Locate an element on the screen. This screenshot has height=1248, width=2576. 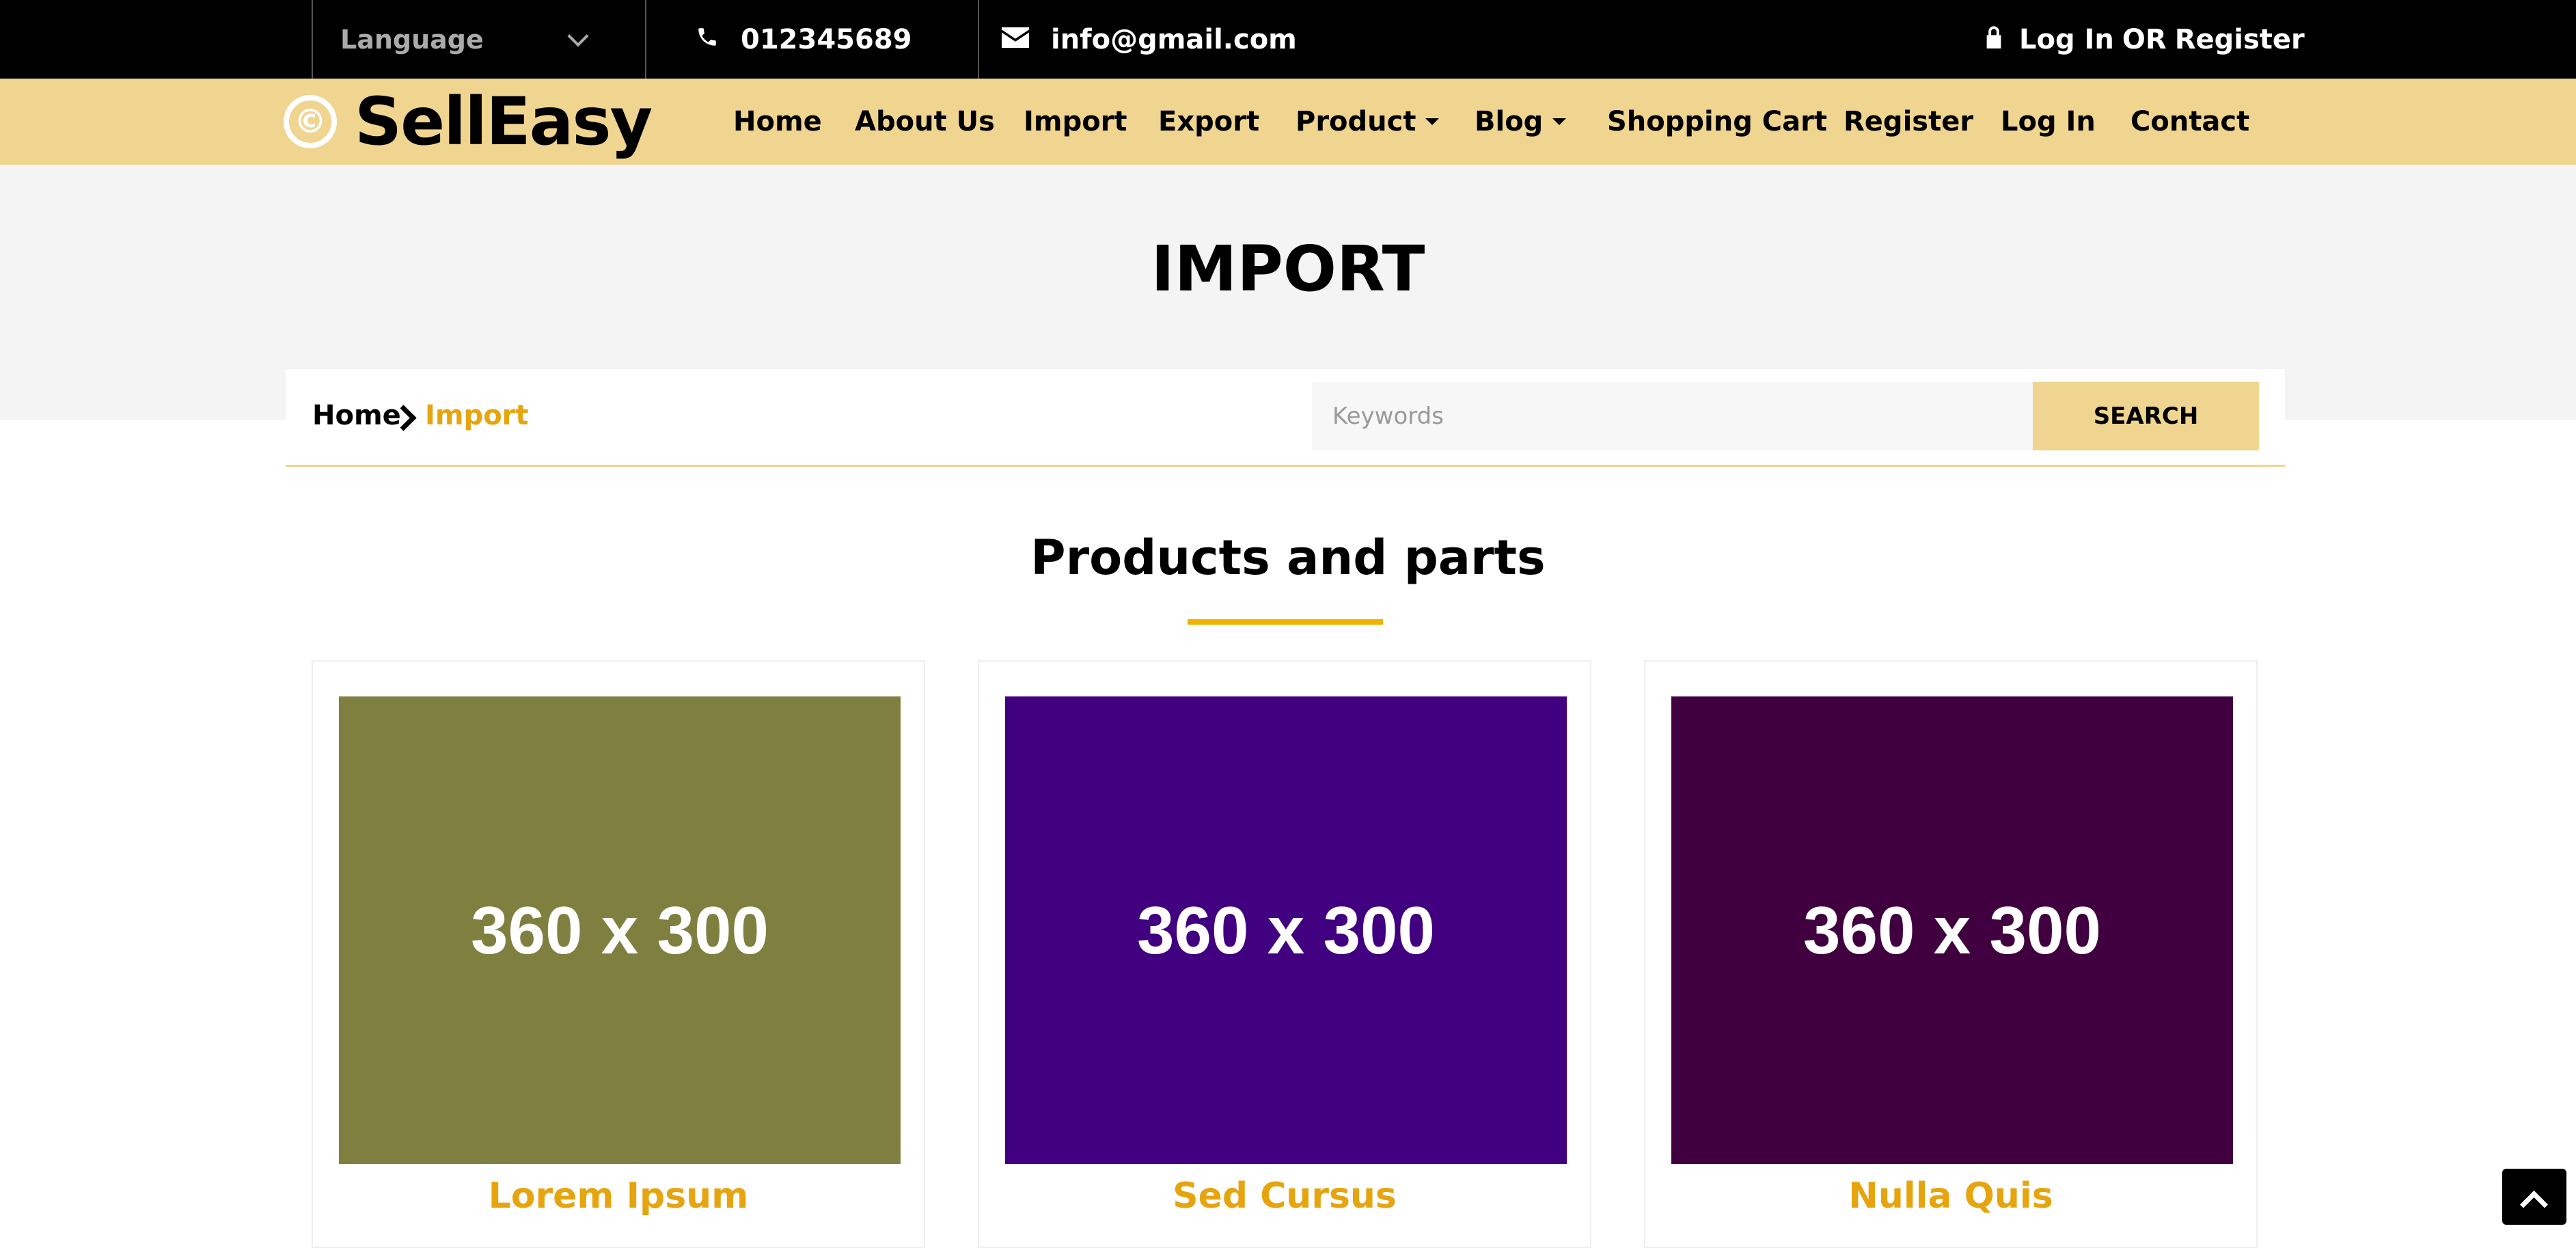
login-link: Log In is located at coordinates (2066, 39).